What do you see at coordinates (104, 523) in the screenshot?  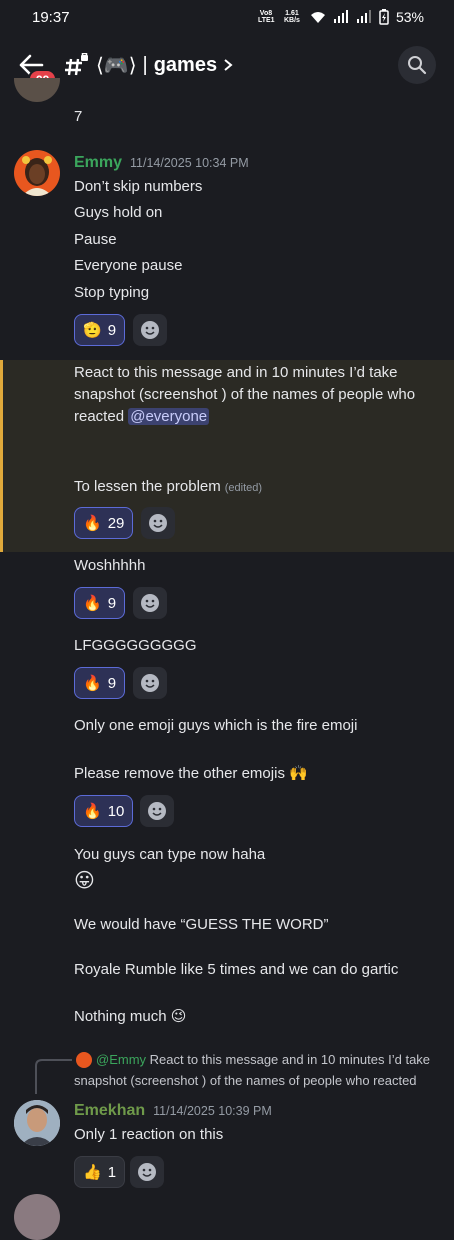 I see `reaction-fire: 🔥 29` at bounding box center [104, 523].